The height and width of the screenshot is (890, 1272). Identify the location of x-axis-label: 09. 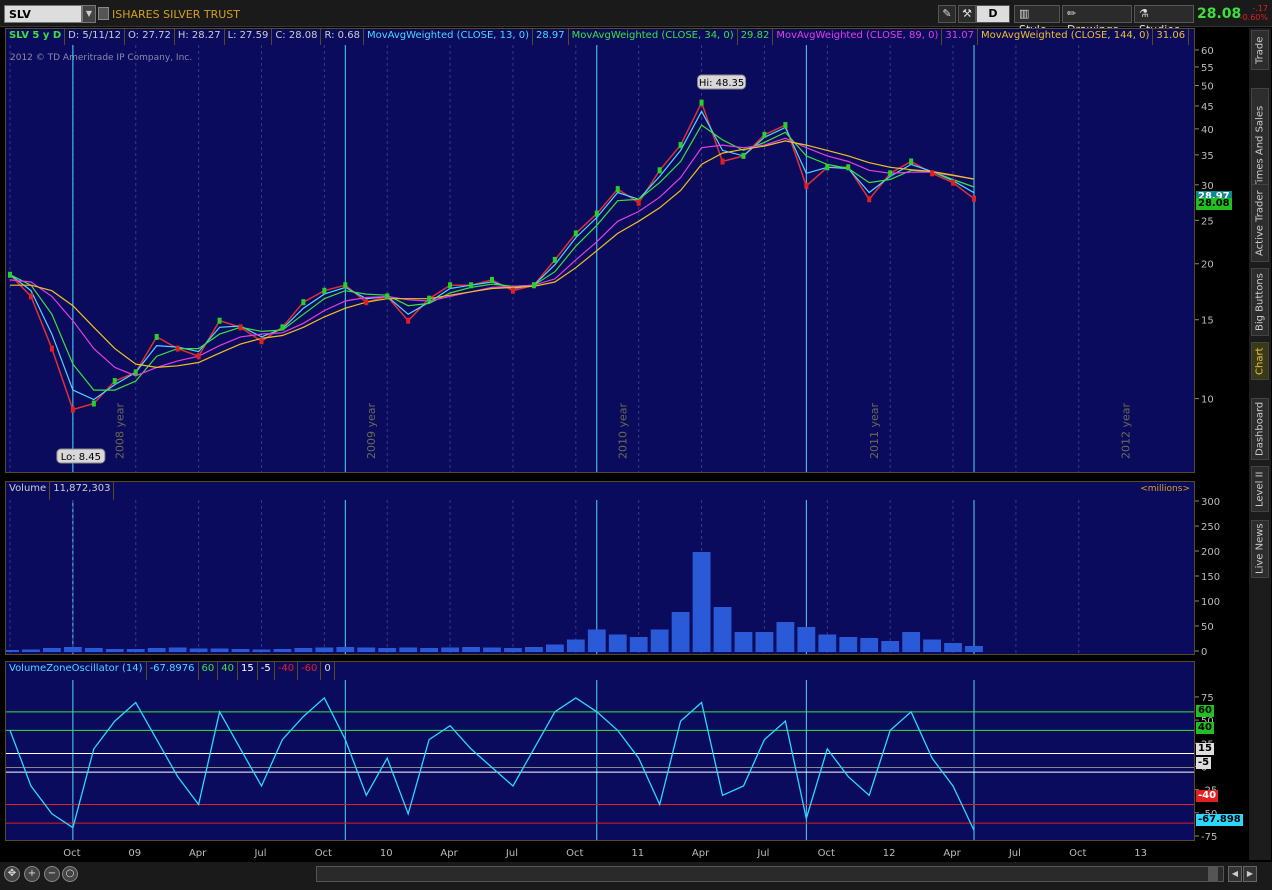
(134, 853).